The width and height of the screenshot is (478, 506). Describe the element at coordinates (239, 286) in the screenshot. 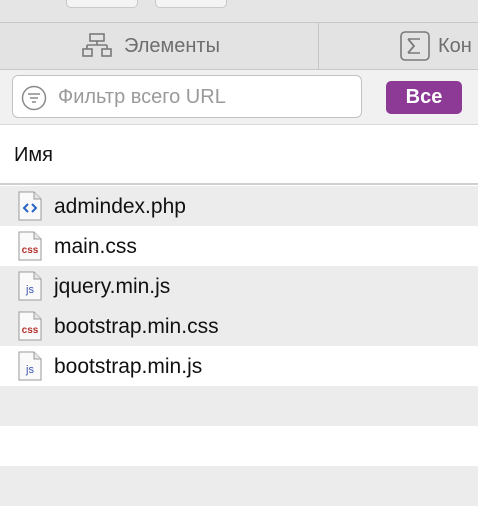

I see `table-row: js jquery.min.js` at that location.